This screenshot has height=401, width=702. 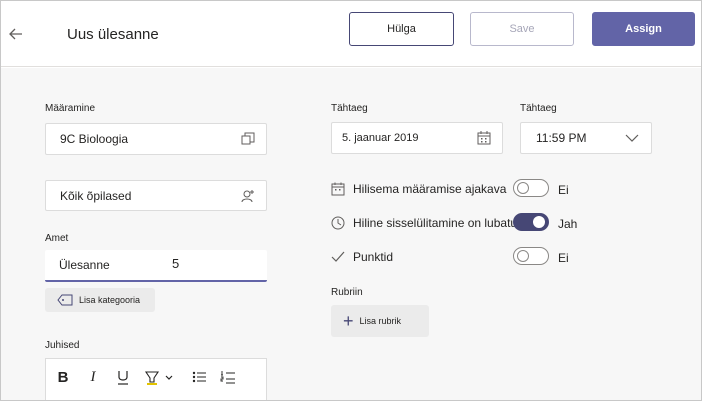 What do you see at coordinates (484, 138) in the screenshot?
I see `calendar-icon` at bounding box center [484, 138].